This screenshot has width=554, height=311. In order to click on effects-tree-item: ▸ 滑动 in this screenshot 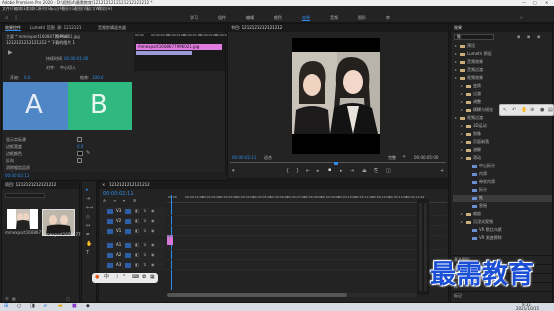, I will do `click(502, 158)`.